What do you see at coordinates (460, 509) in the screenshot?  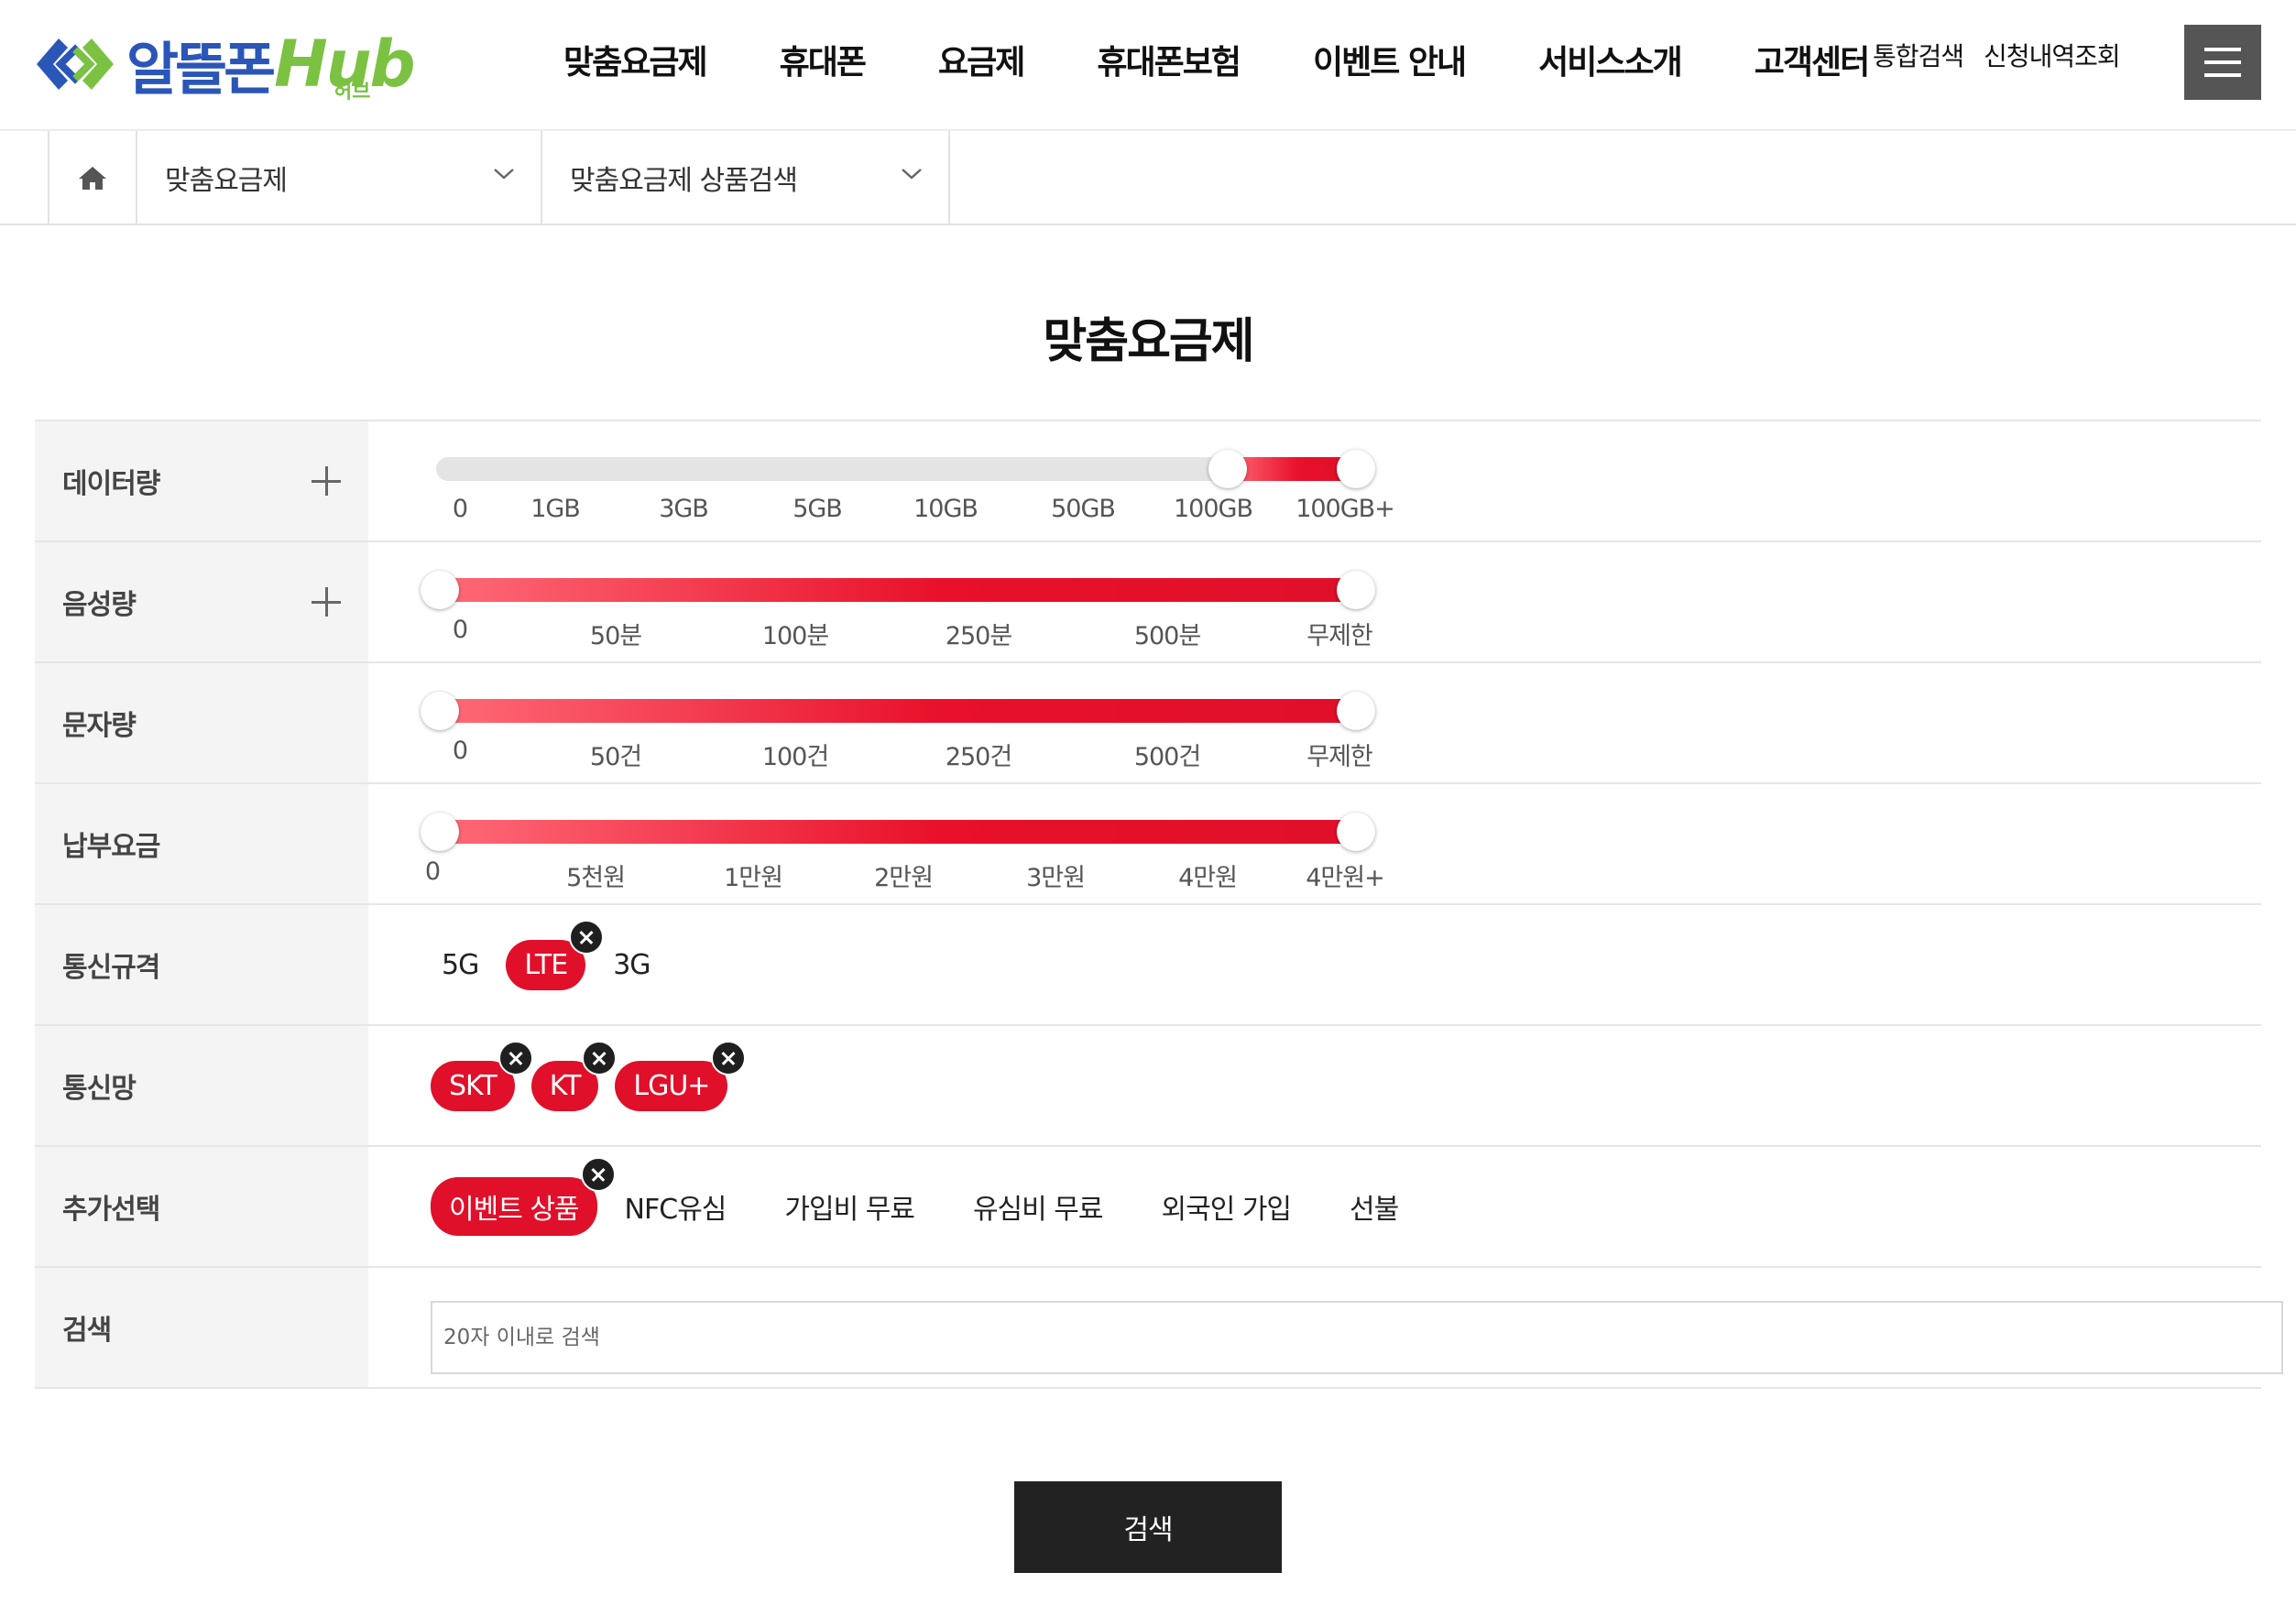 I see `slider-tick-label: 0` at bounding box center [460, 509].